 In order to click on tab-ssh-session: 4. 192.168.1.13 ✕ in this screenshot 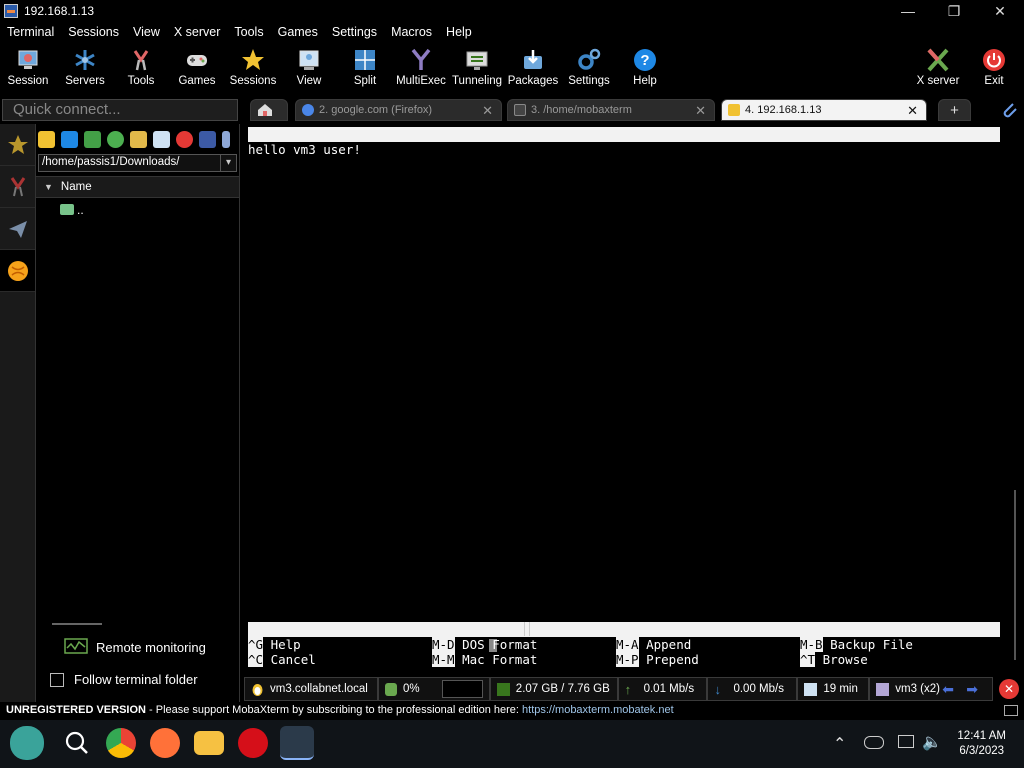, I will do `click(824, 110)`.